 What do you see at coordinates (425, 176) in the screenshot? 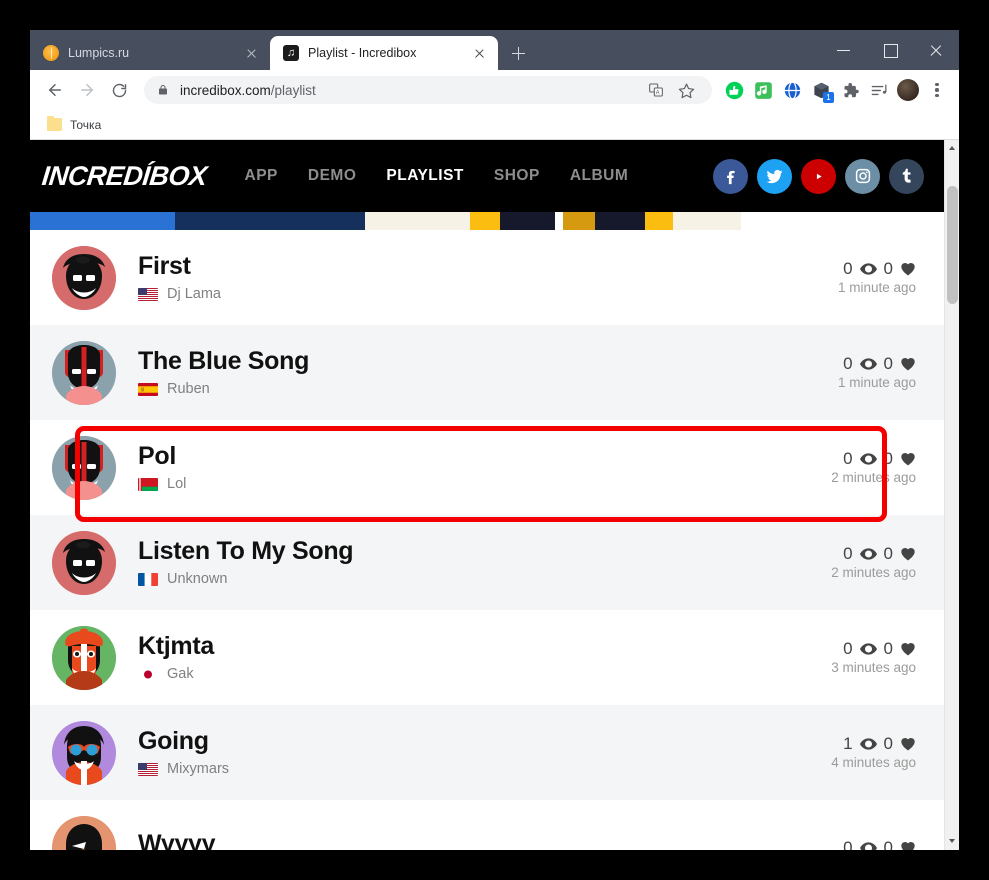
I see `nav-item-playlist: PLAYLIST` at bounding box center [425, 176].